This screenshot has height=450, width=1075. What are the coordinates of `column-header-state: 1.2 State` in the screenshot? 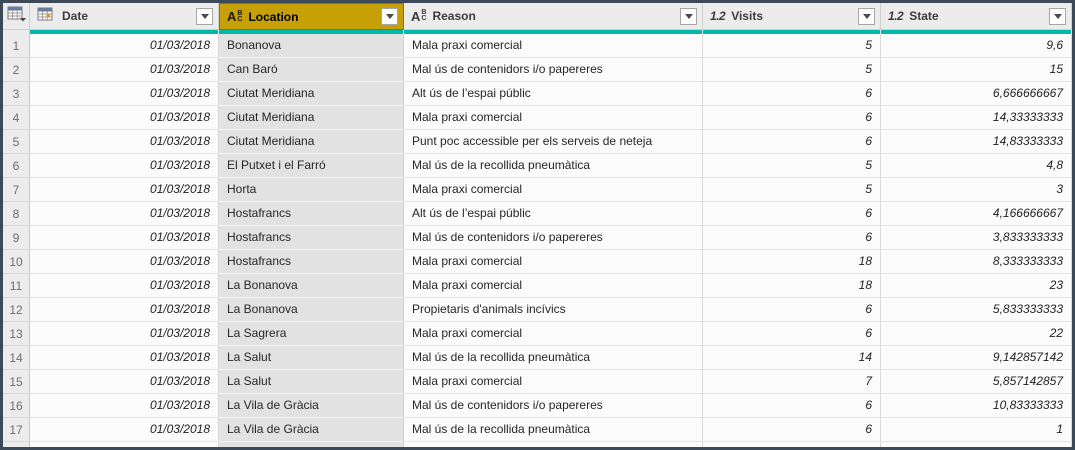 It's located at (976, 16).